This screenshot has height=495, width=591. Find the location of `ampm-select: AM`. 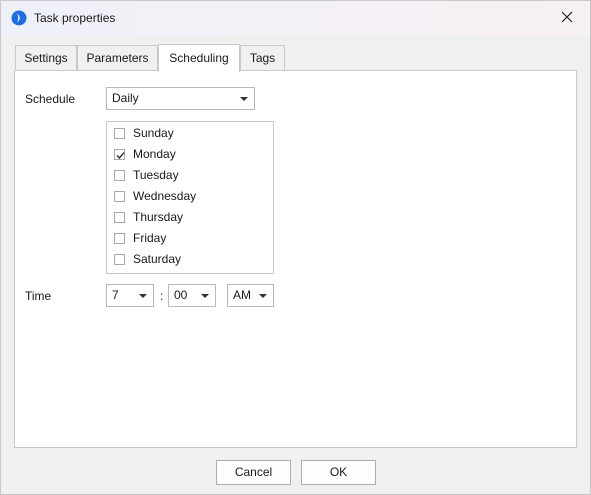

ampm-select: AM is located at coordinates (250, 295).